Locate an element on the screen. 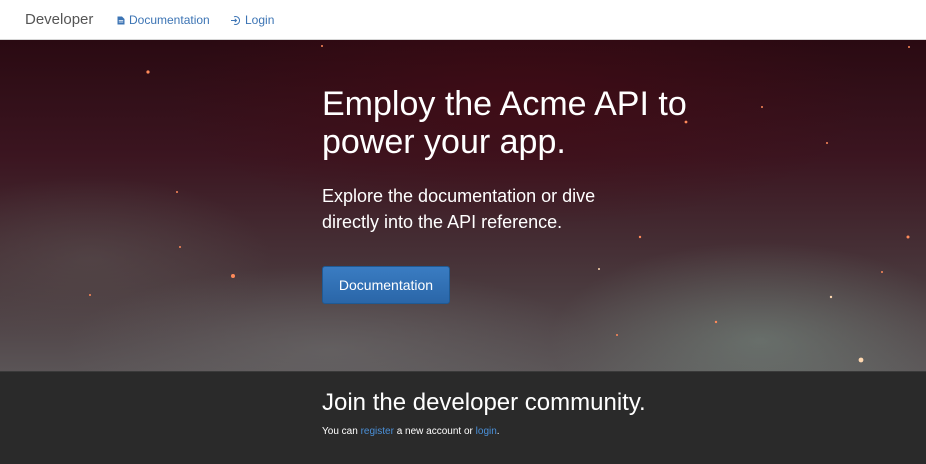 The height and width of the screenshot is (464, 926). top-navbar: Developer Documentation Login is located at coordinates (463, 20).